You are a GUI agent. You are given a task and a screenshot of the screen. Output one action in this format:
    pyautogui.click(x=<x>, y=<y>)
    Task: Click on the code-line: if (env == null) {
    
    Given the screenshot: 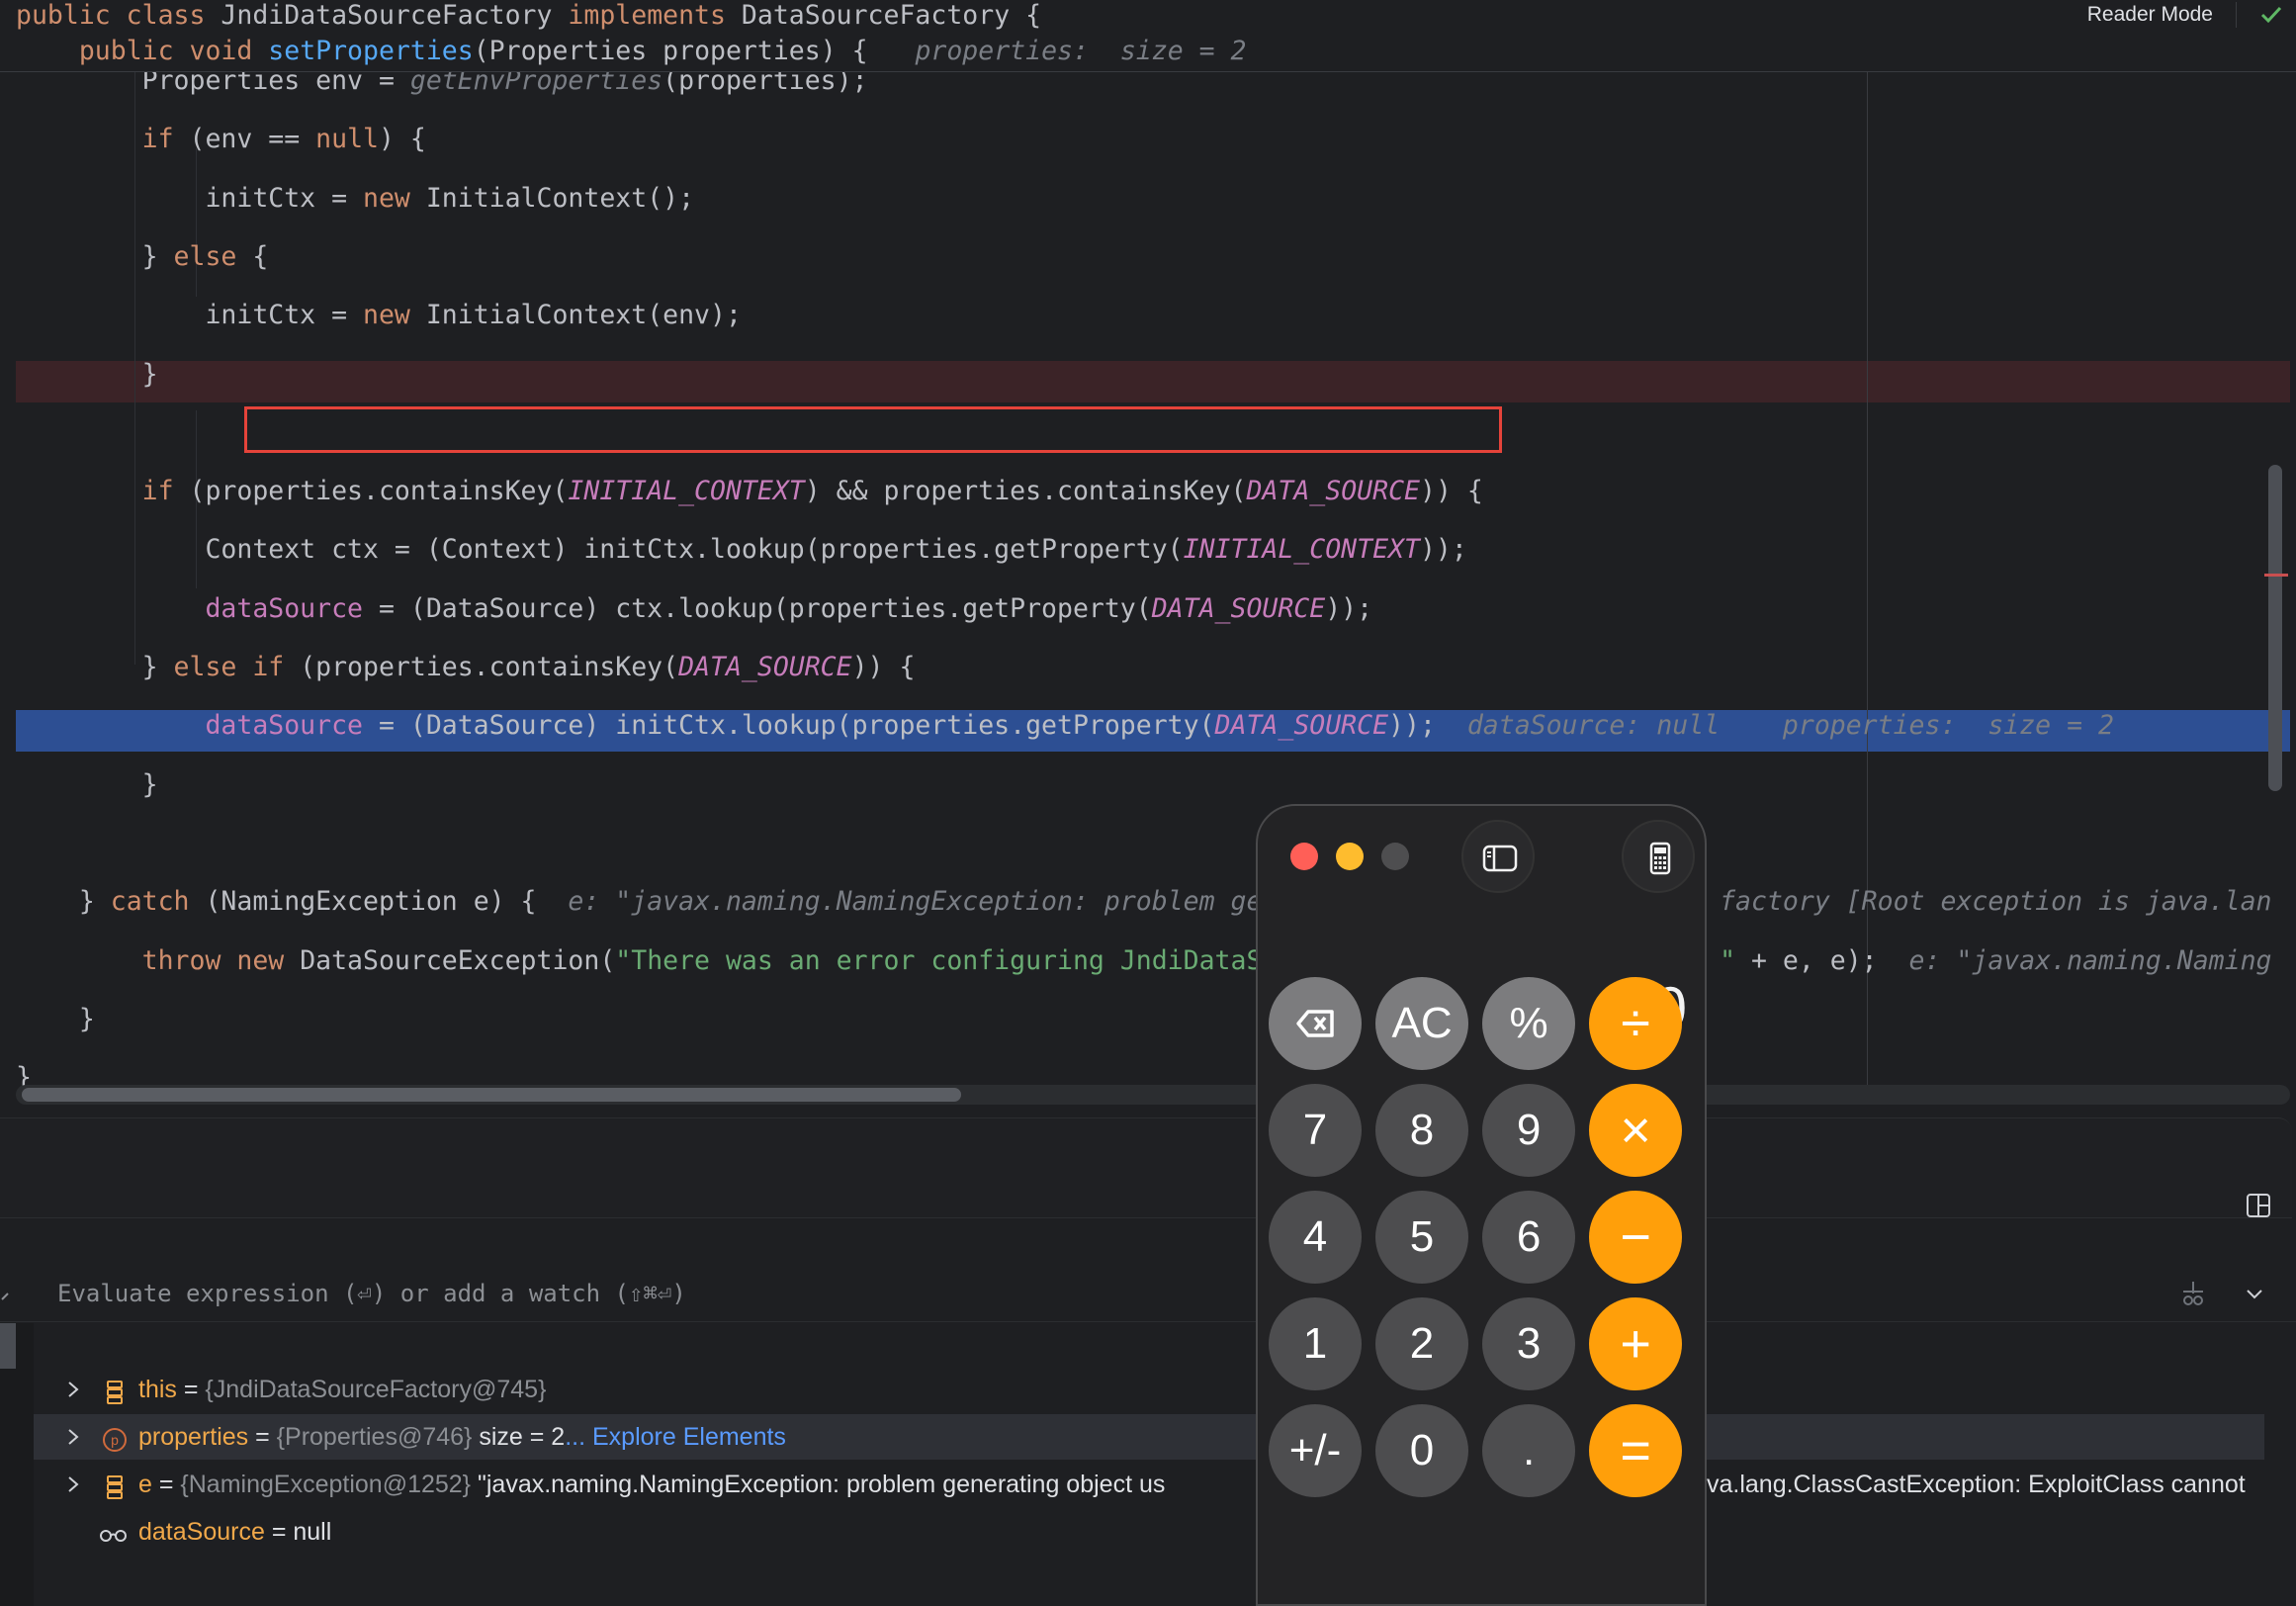 What is the action you would take?
    pyautogui.click(x=1156, y=139)
    